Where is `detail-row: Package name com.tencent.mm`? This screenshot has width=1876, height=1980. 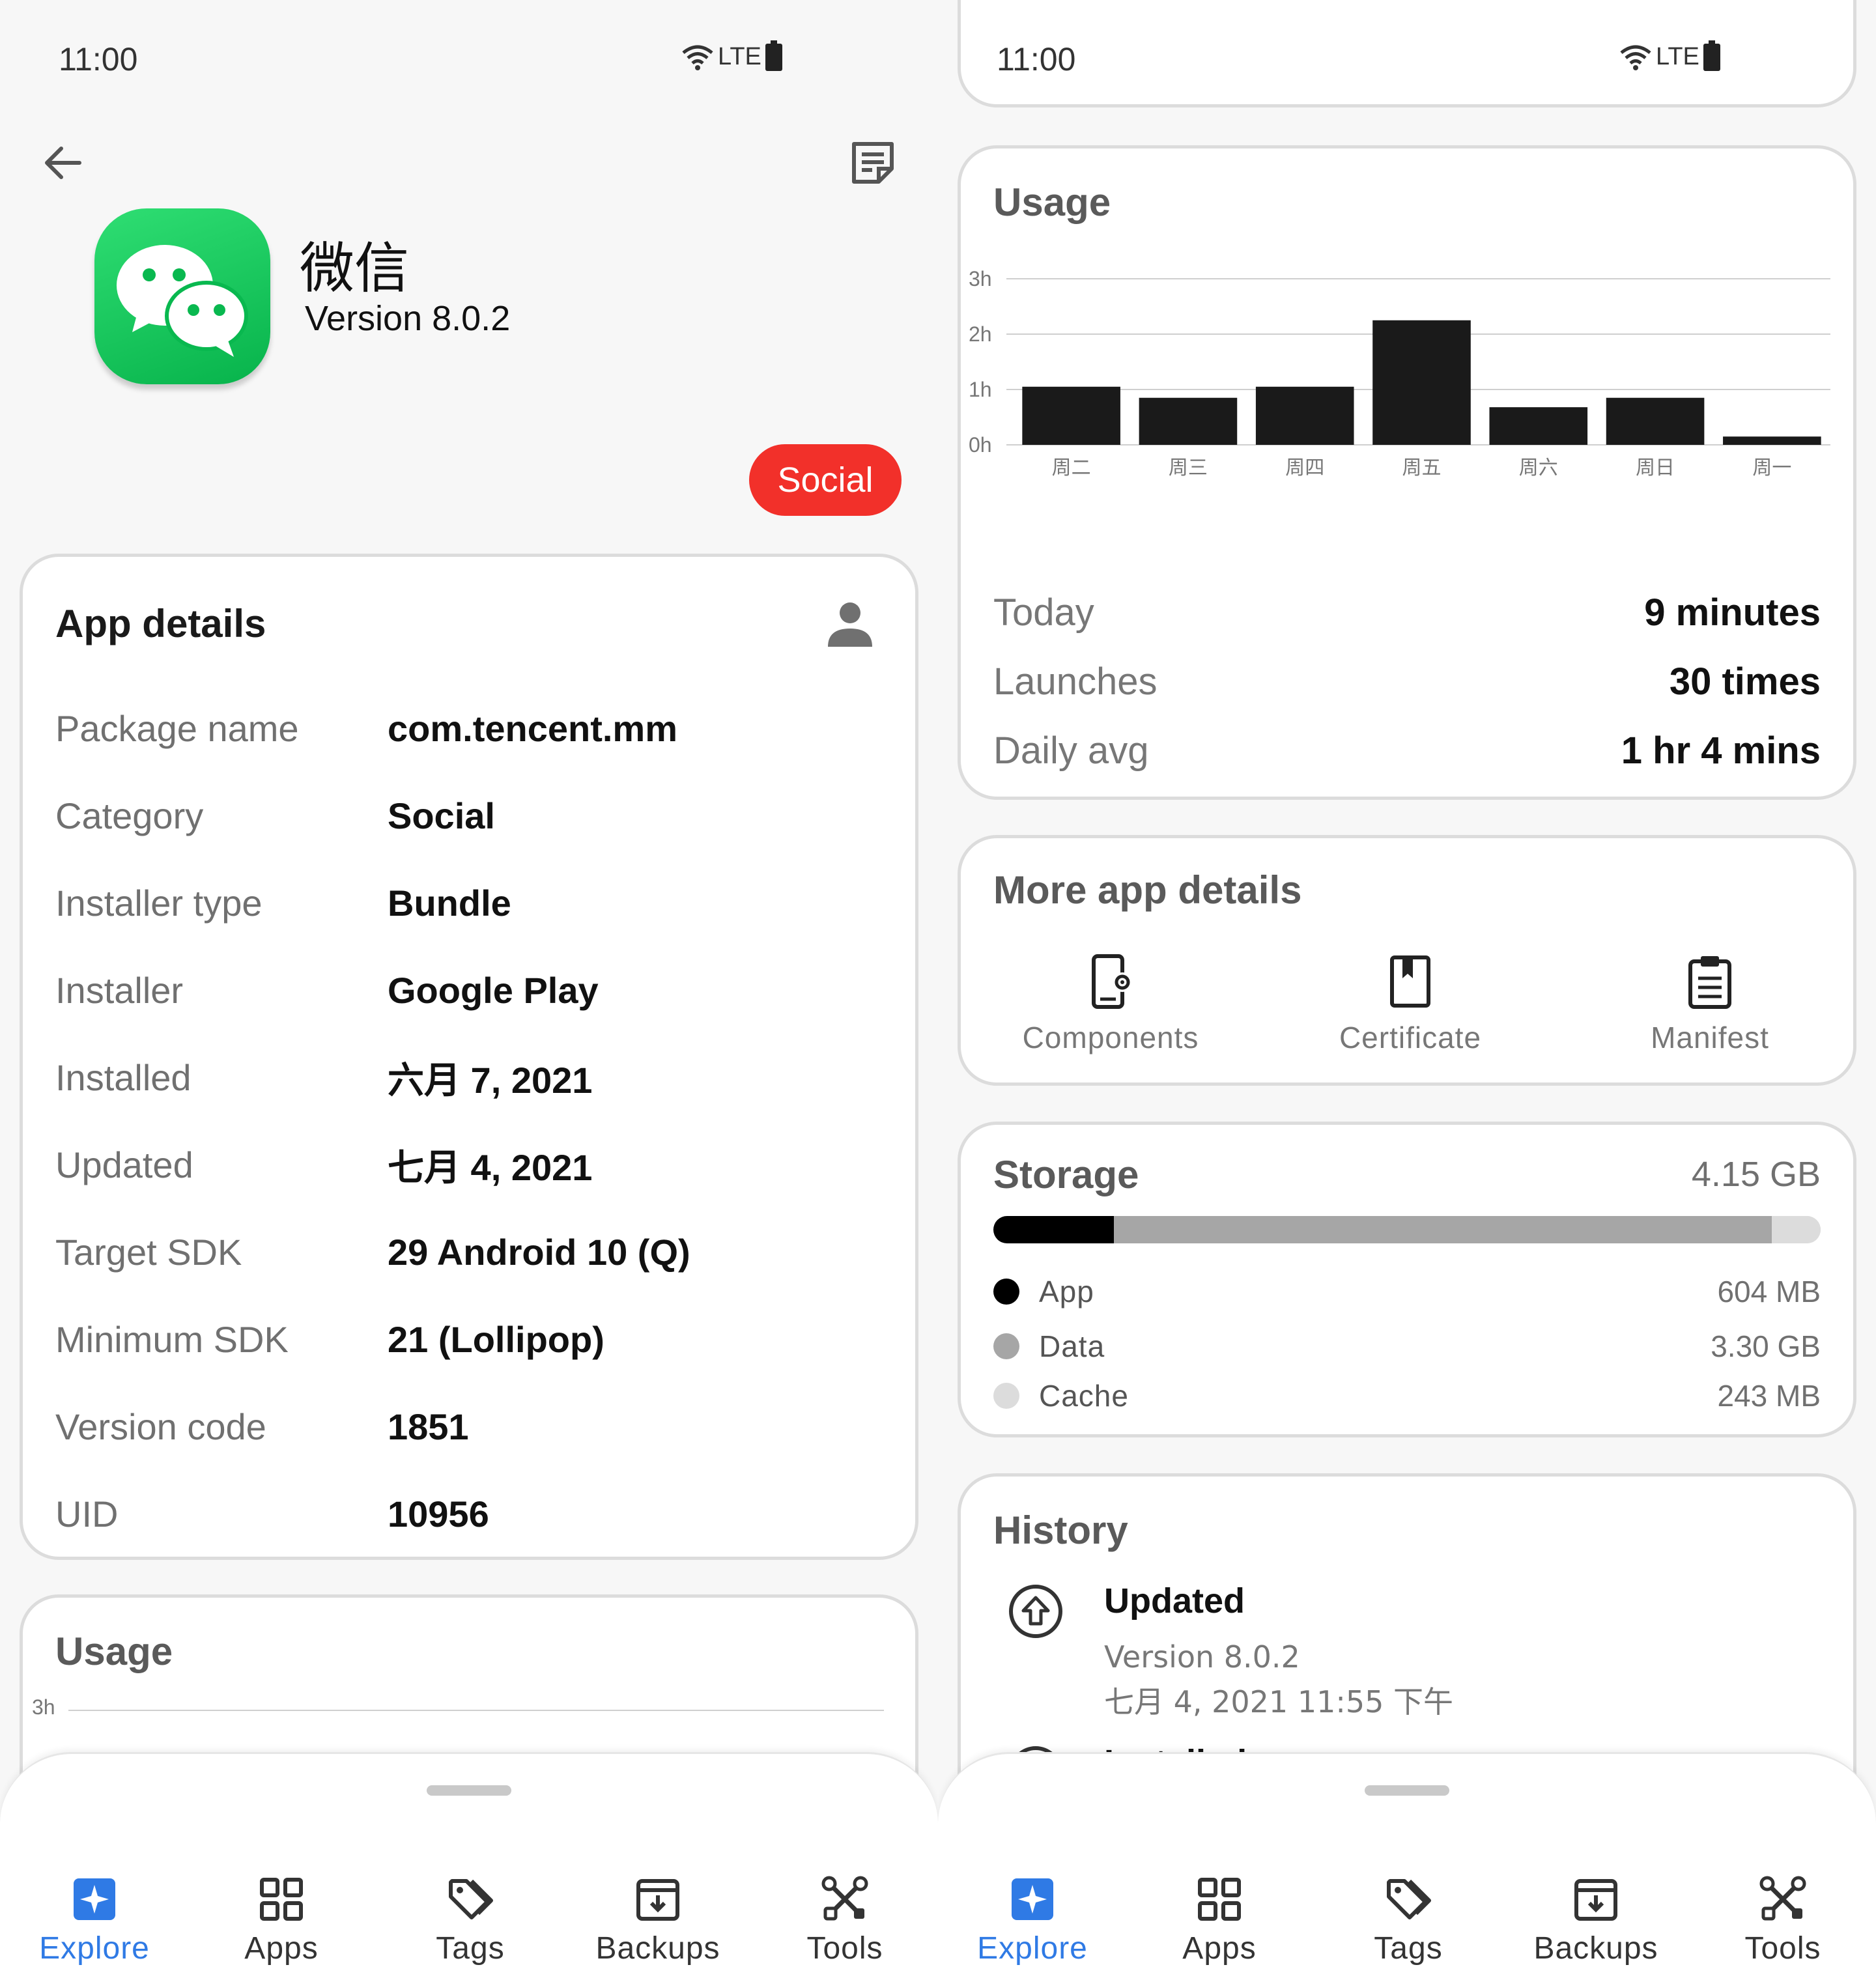
detail-row: Package name com.tencent.mm is located at coordinates (472, 728).